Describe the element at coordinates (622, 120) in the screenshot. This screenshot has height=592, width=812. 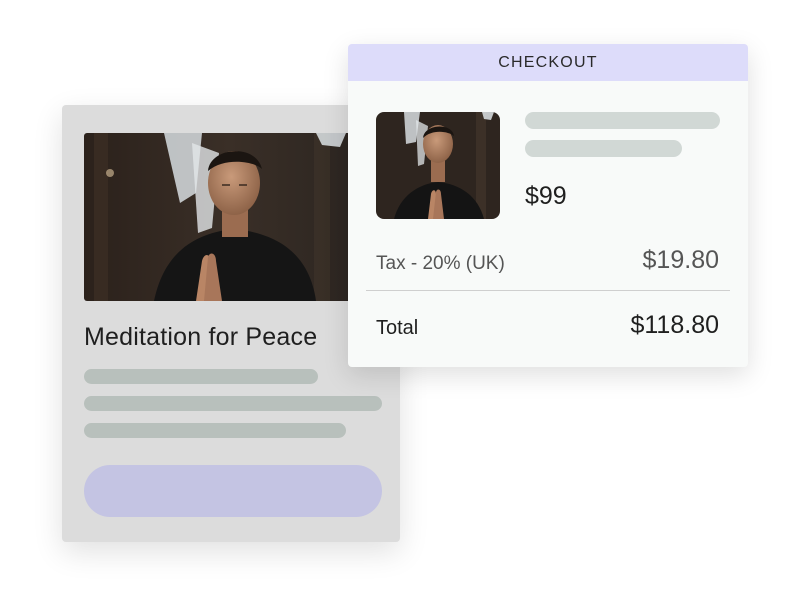
I see `item-name-skeleton` at that location.